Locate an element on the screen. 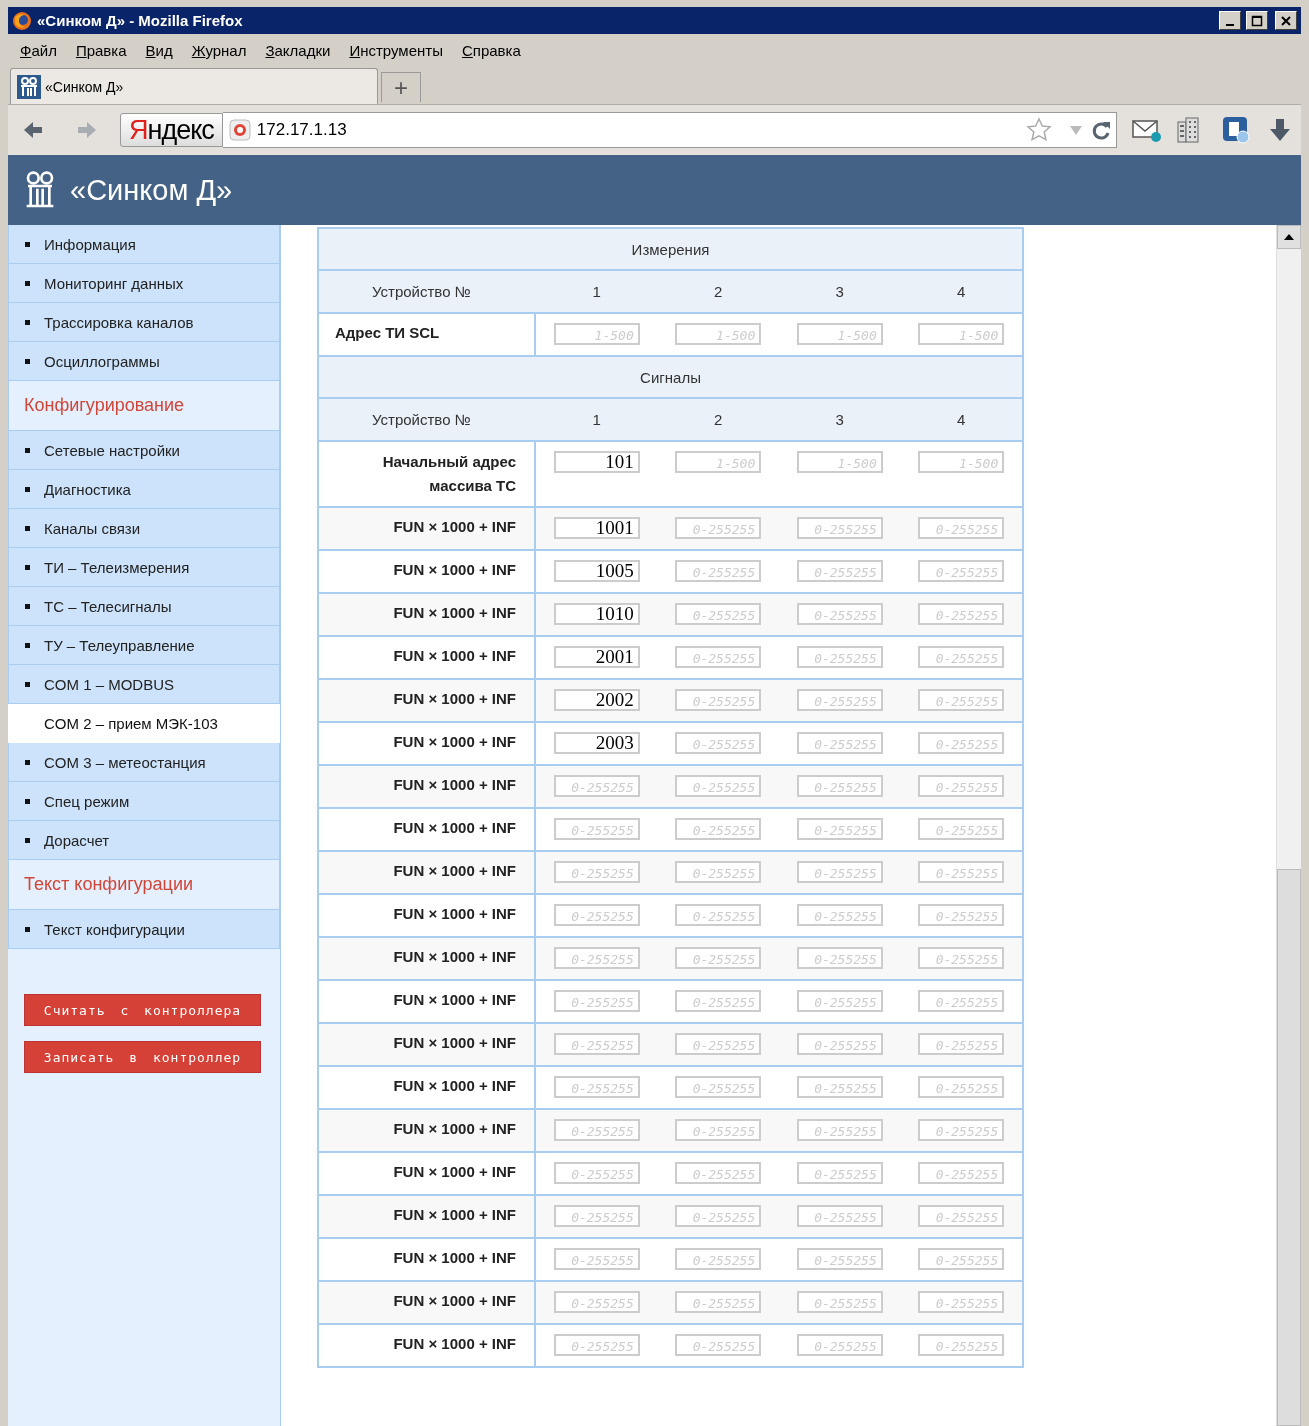 This screenshot has width=1309, height=1426. section-title: Измерения is located at coordinates (670, 249).